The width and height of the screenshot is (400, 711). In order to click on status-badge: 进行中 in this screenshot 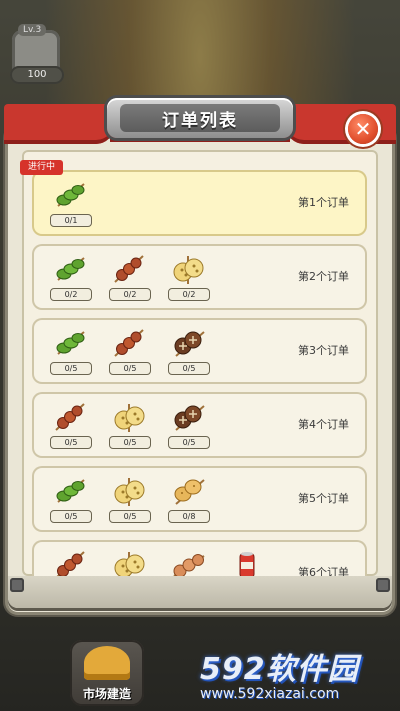, I will do `click(42, 167)`.